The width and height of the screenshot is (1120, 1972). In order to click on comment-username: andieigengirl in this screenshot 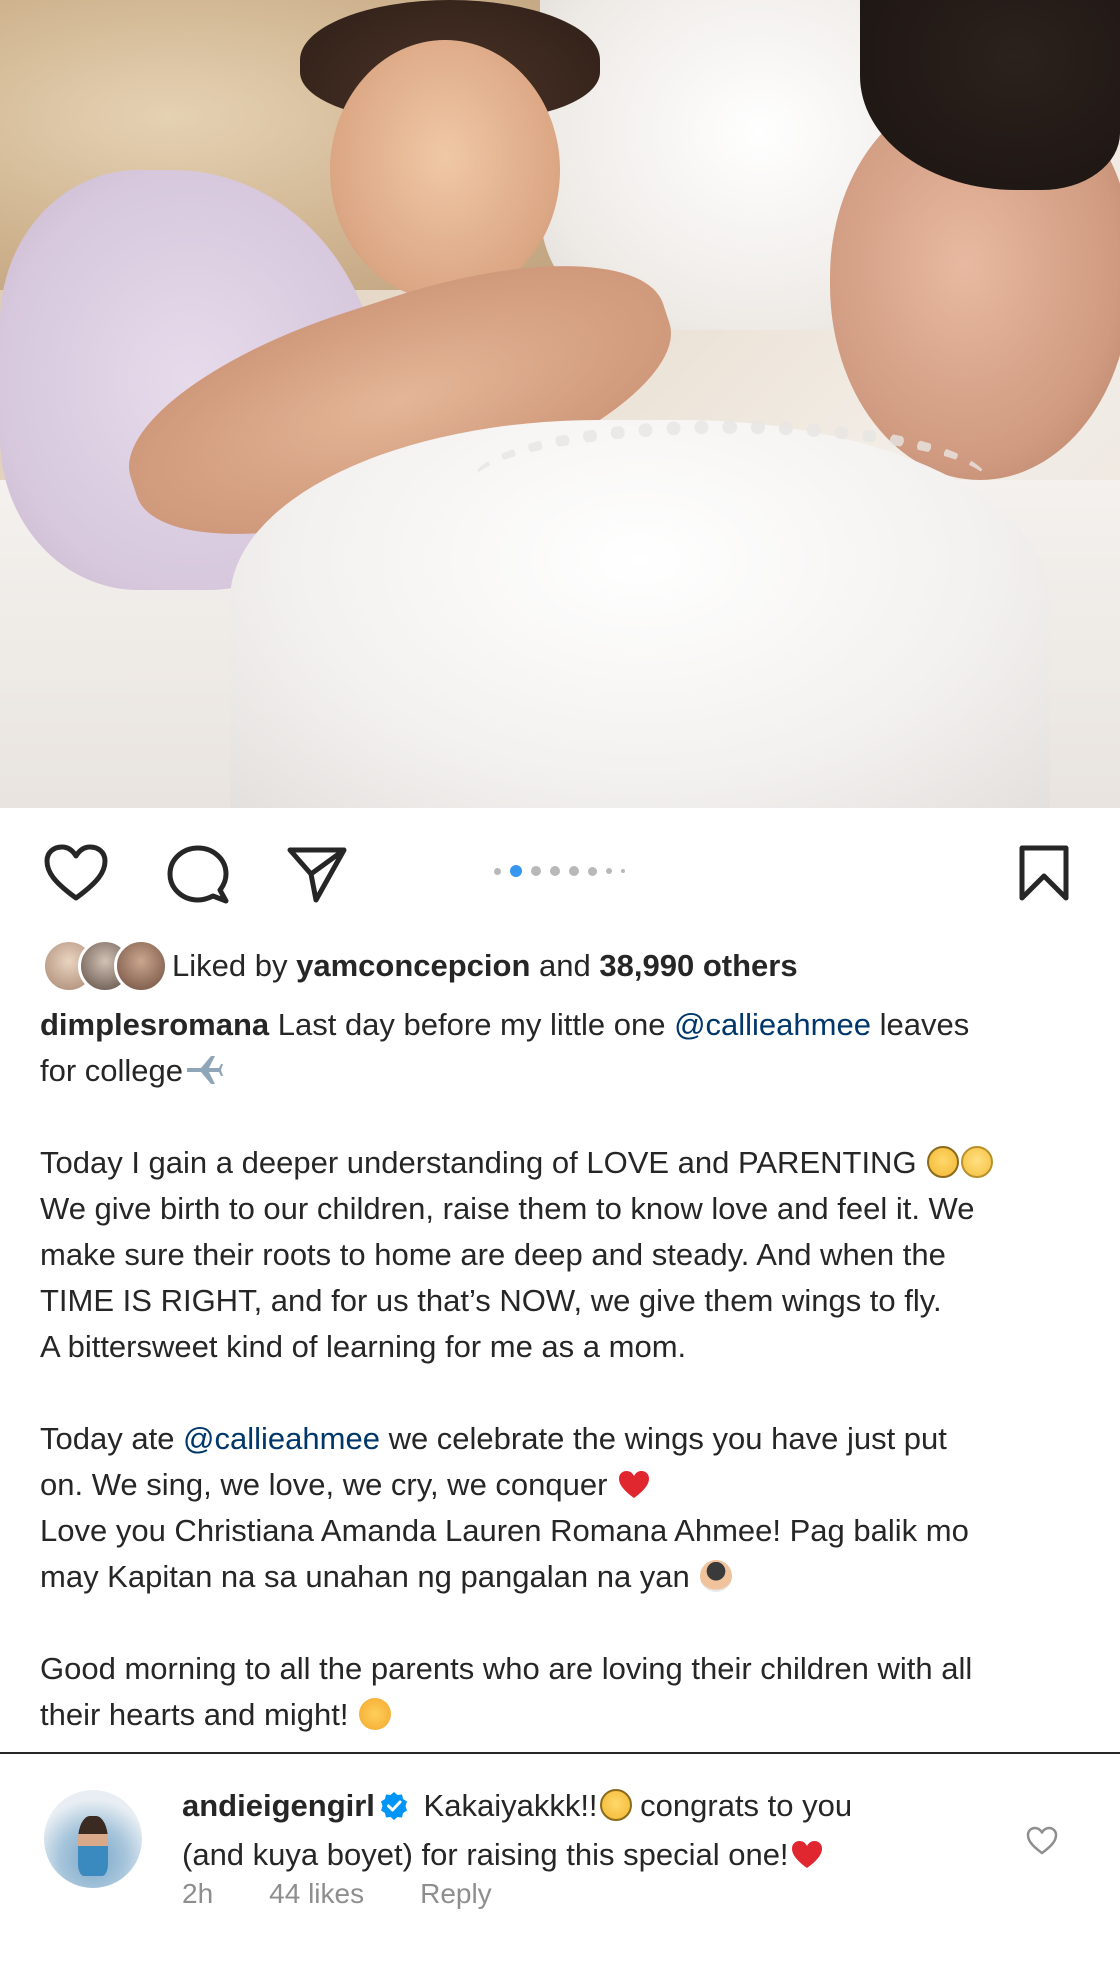, I will do `click(278, 1805)`.